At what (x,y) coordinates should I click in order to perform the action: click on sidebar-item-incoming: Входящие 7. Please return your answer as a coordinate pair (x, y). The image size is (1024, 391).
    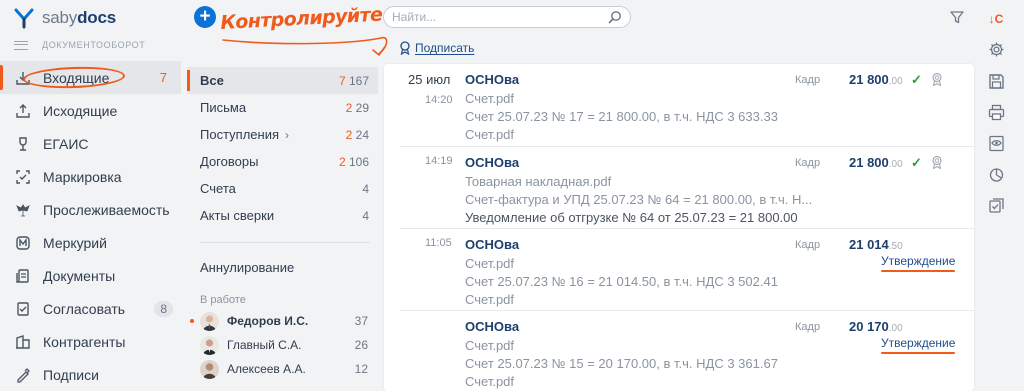
    Looking at the image, I should click on (90, 77).